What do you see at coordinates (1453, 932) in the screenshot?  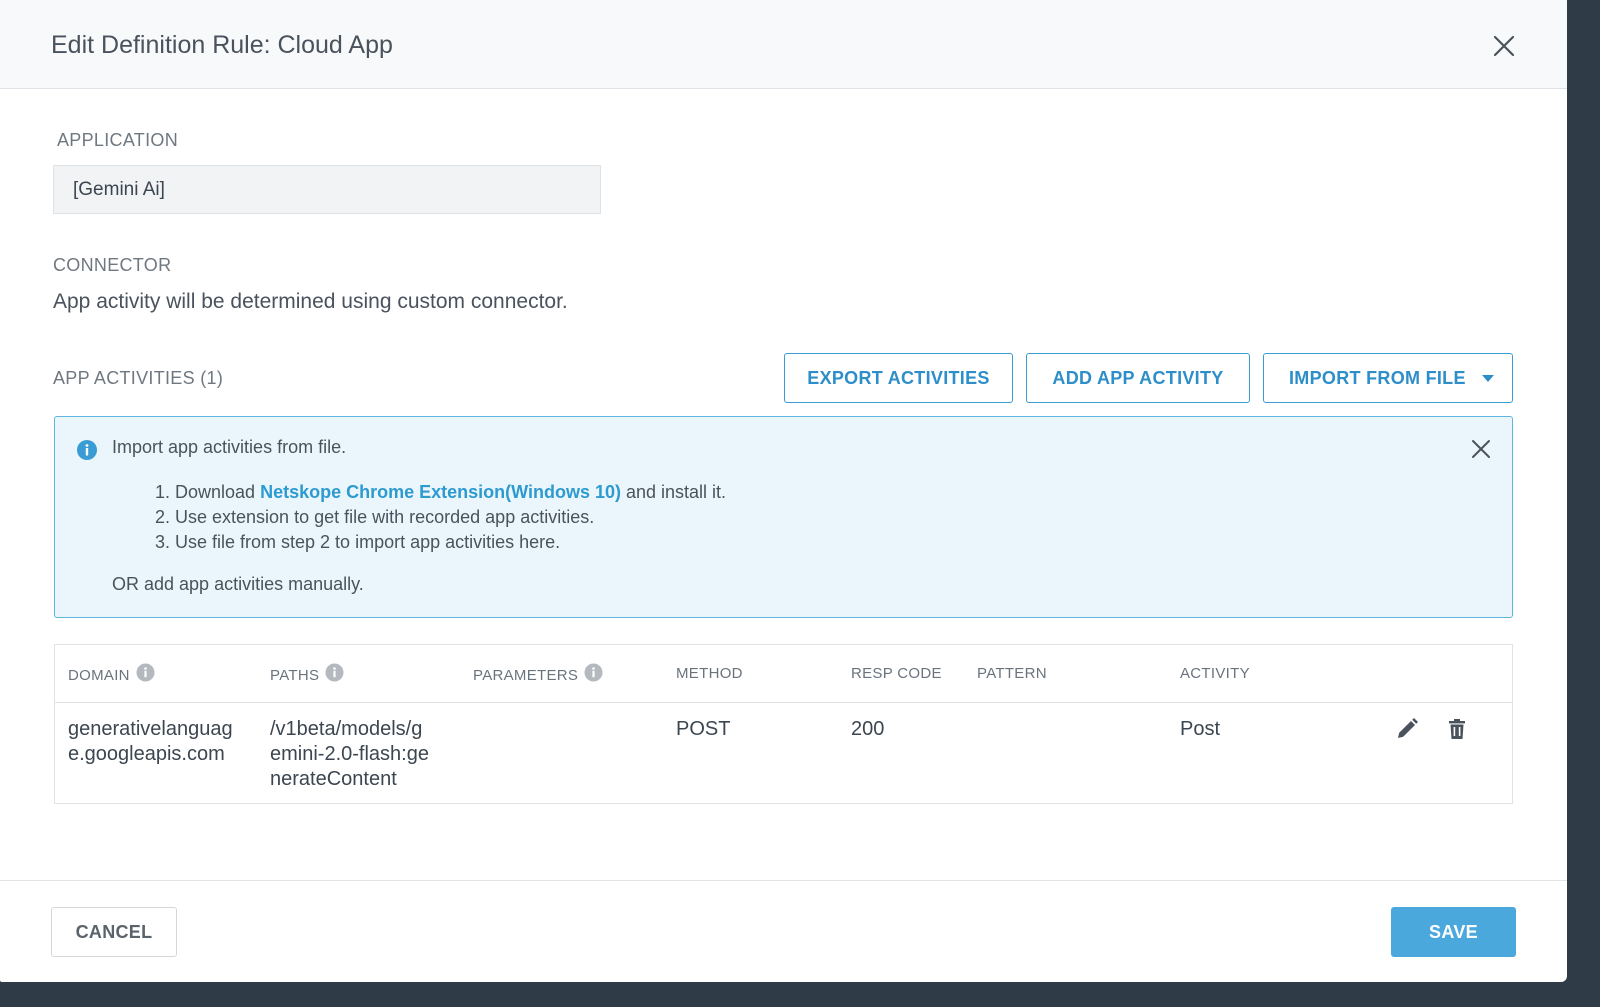 I see `save-button: SAVE` at bounding box center [1453, 932].